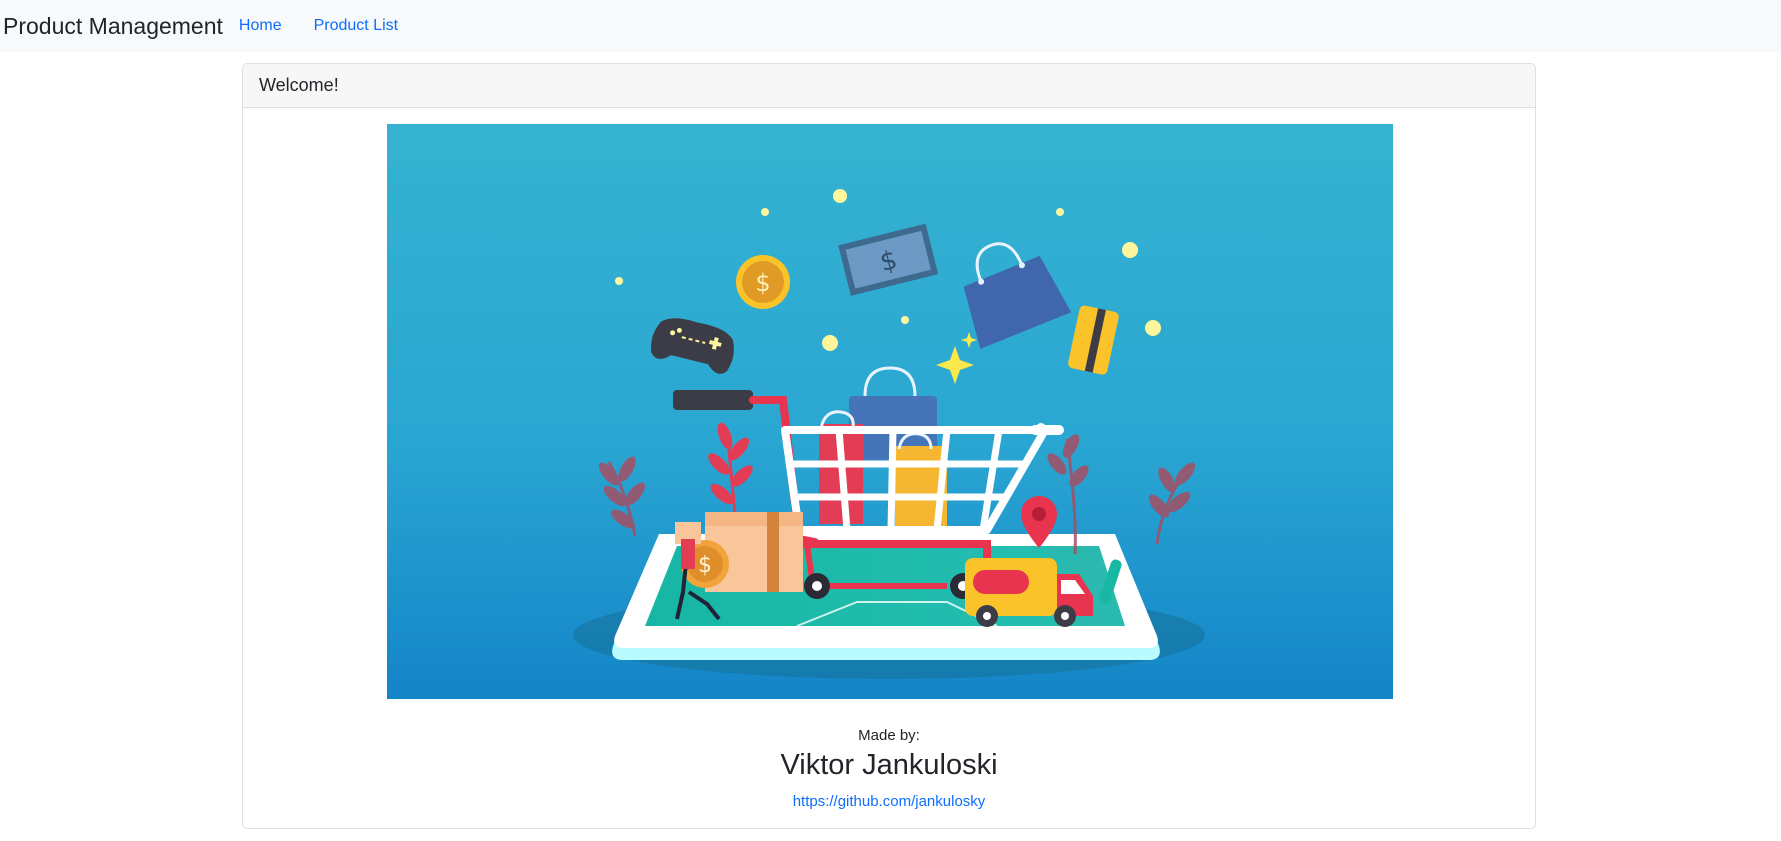 This screenshot has height=841, width=1781. I want to click on repo-link-container: https://github.com/jankulosky, so click(889, 801).